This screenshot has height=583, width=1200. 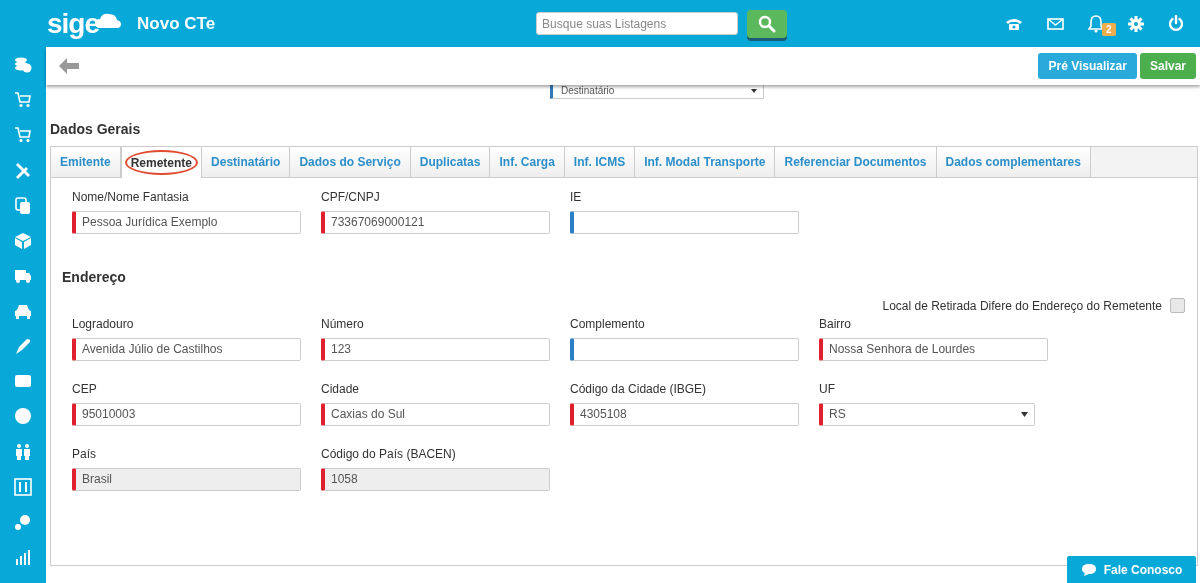 I want to click on search-icon, so click(x=767, y=23).